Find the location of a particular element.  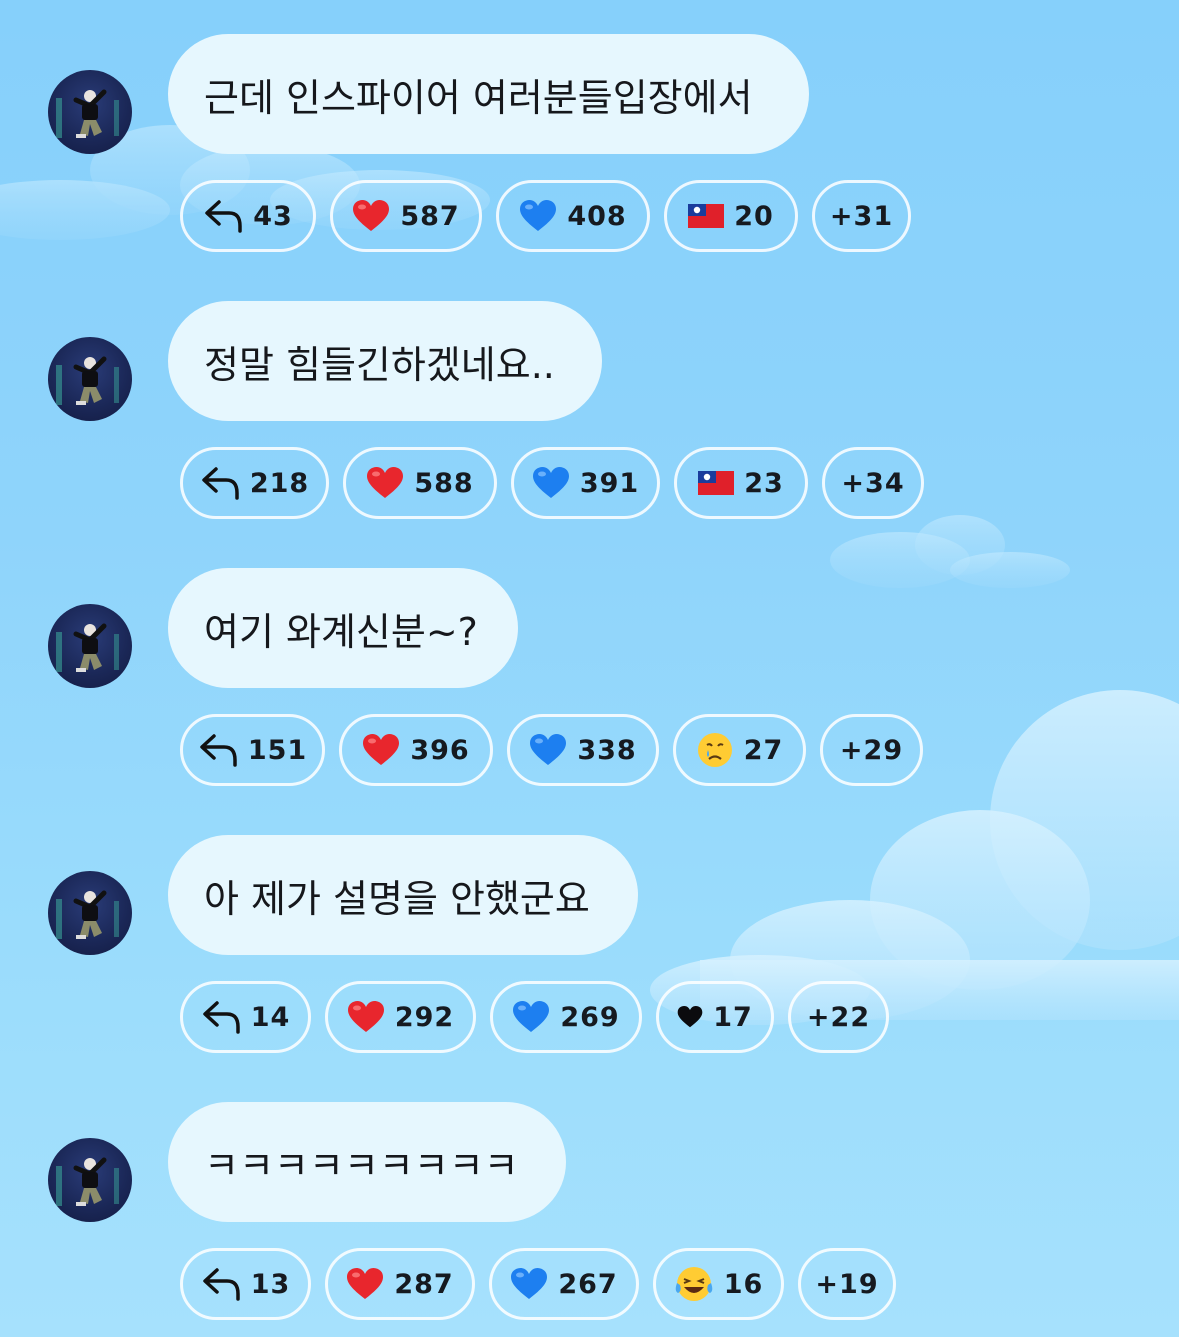

reaction-count: 16 is located at coordinates (743, 1284).